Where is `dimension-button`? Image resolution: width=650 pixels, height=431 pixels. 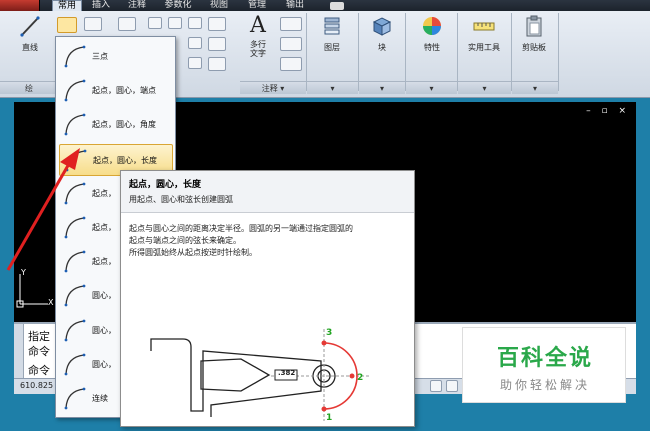
dimension-button is located at coordinates (291, 24).